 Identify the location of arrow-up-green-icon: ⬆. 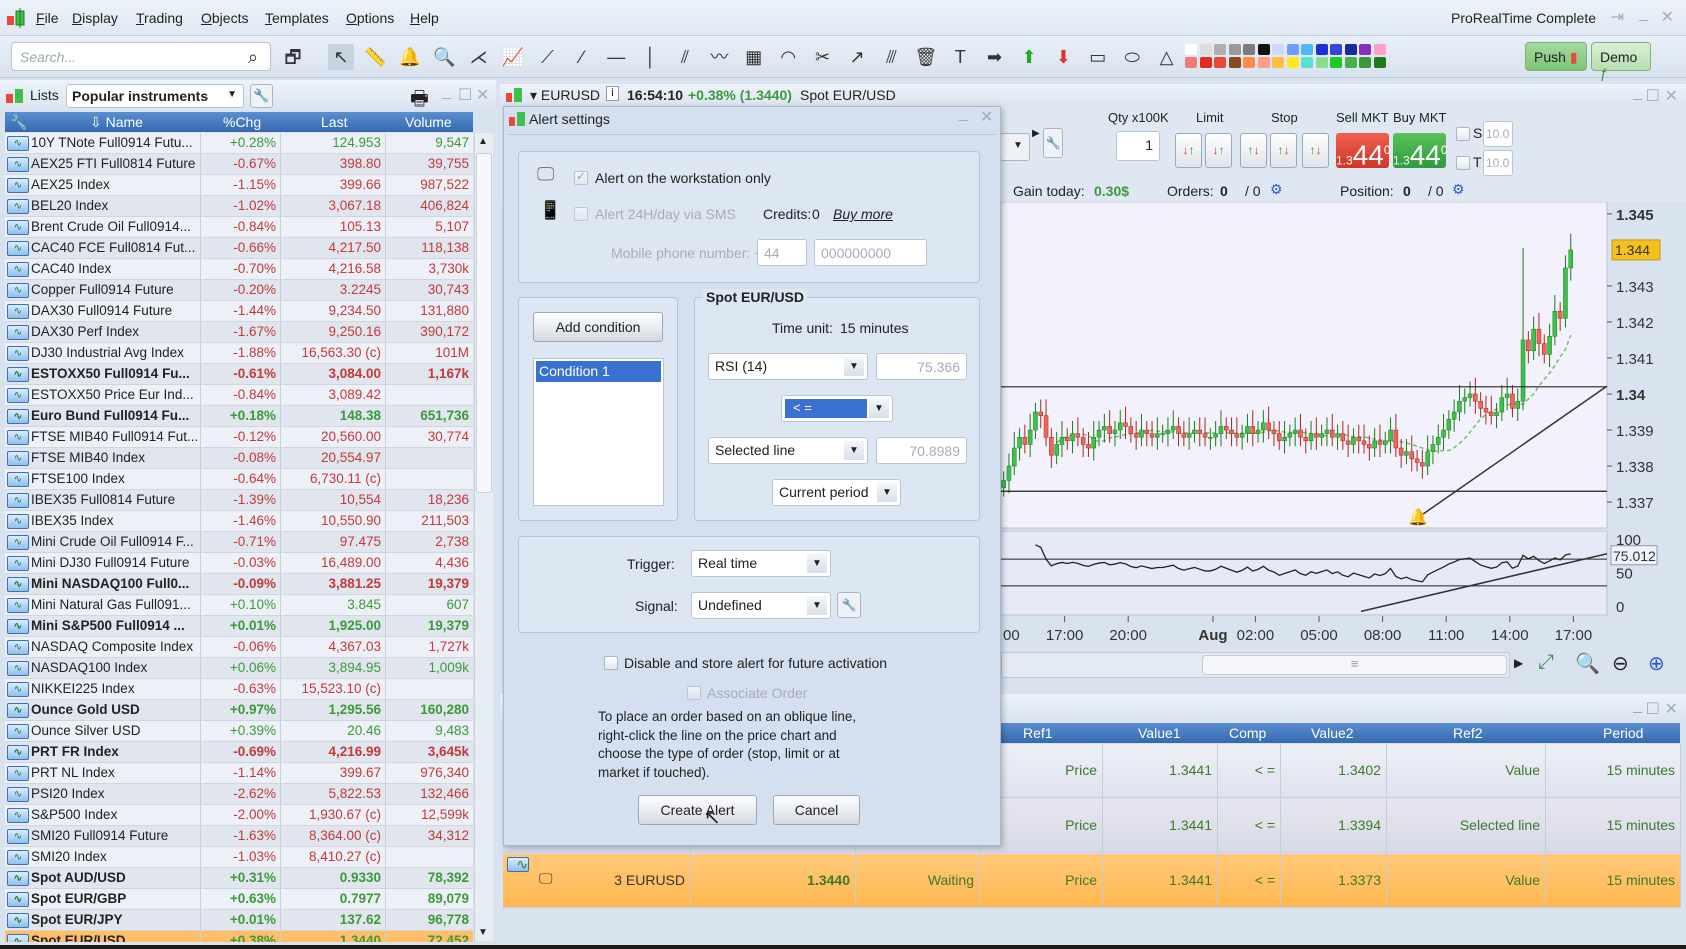
(1029, 57).